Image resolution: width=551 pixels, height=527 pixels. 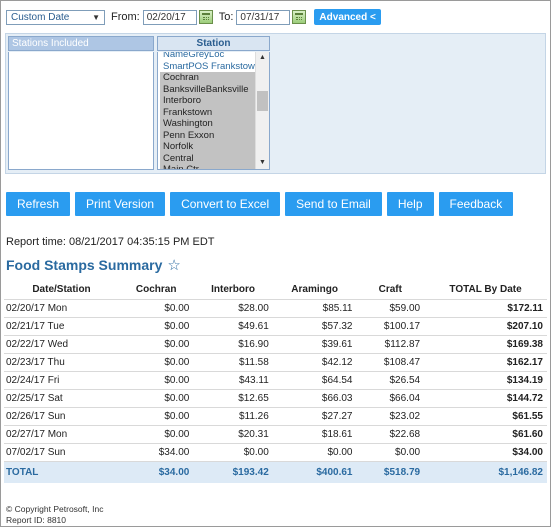 I want to click on column-header: Cochran, so click(x=156, y=290).